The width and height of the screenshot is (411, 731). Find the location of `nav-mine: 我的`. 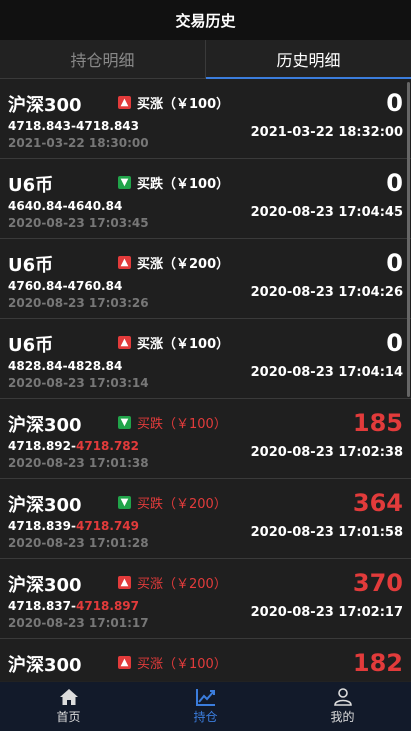

nav-mine: 我的 is located at coordinates (342, 706).